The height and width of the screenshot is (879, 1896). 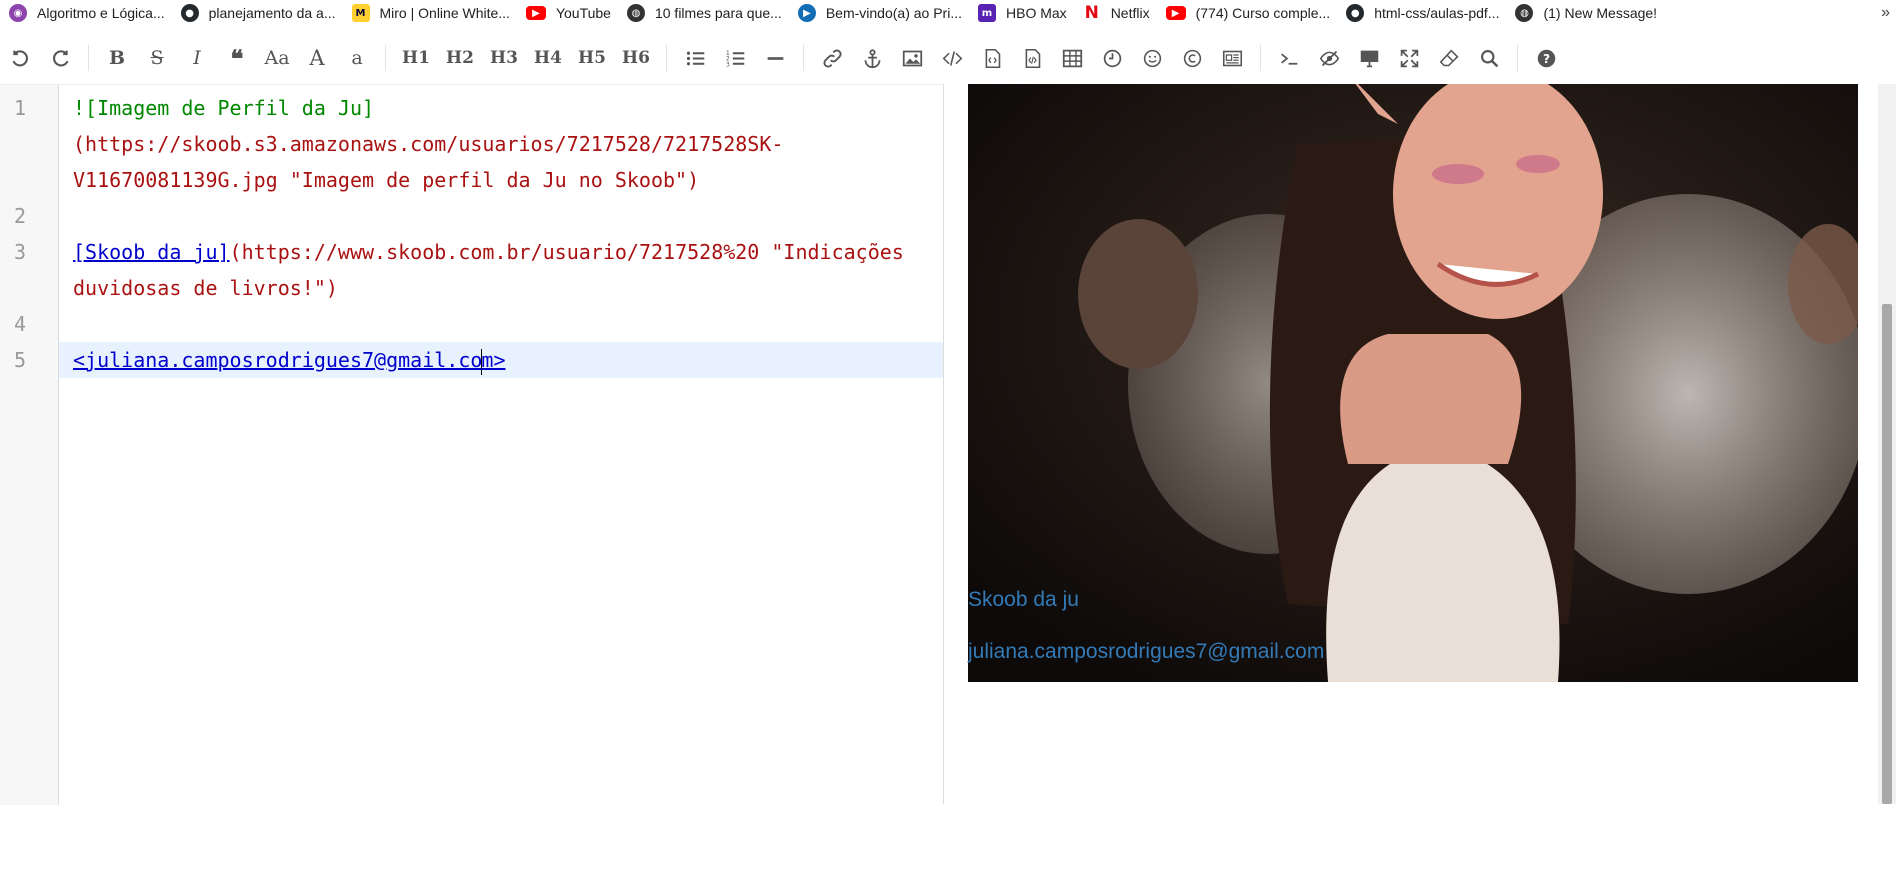 What do you see at coordinates (151, 252) in the screenshot?
I see `code-link-text: [Skoob da ju]` at bounding box center [151, 252].